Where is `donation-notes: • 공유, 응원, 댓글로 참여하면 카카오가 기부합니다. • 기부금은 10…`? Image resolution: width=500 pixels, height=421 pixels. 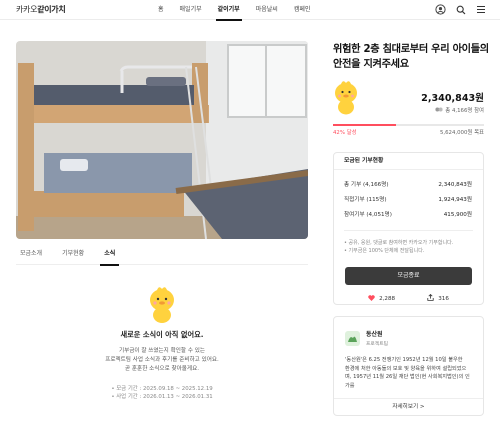
donation-notes: • 공유, 응원, 댓글로 참여하면 카카오가 기부합니다. • 기부금은 10… is located at coordinates (408, 243).